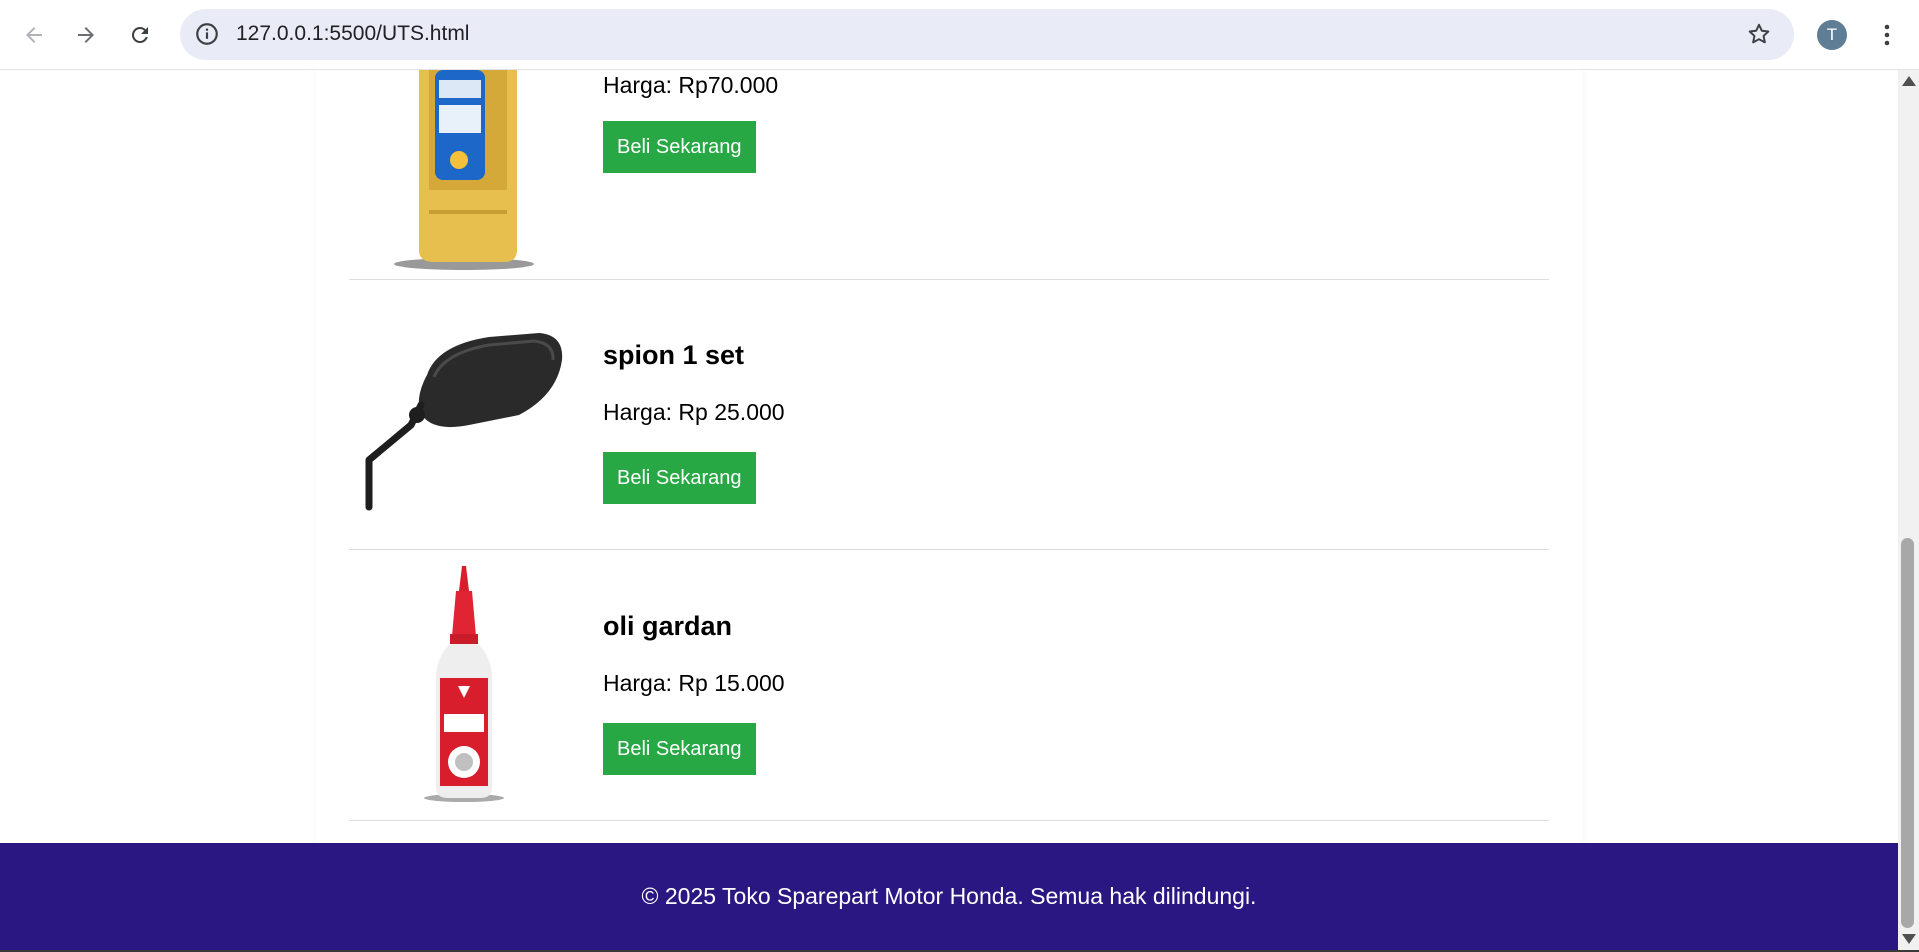  I want to click on forward-button, so click(86, 35).